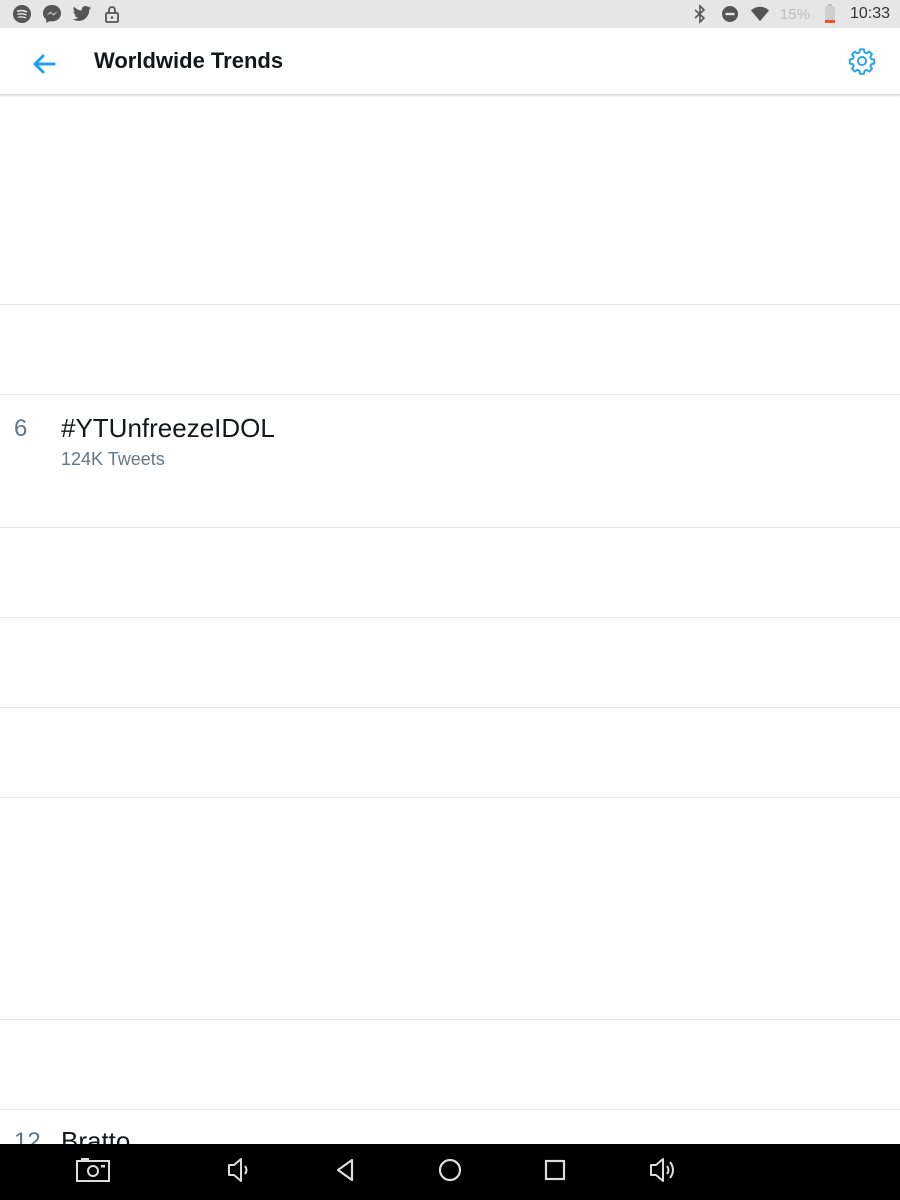 Image resolution: width=900 pixels, height=1200 pixels. Describe the element at coordinates (869, 13) in the screenshot. I see `status-time: 10:33` at that location.